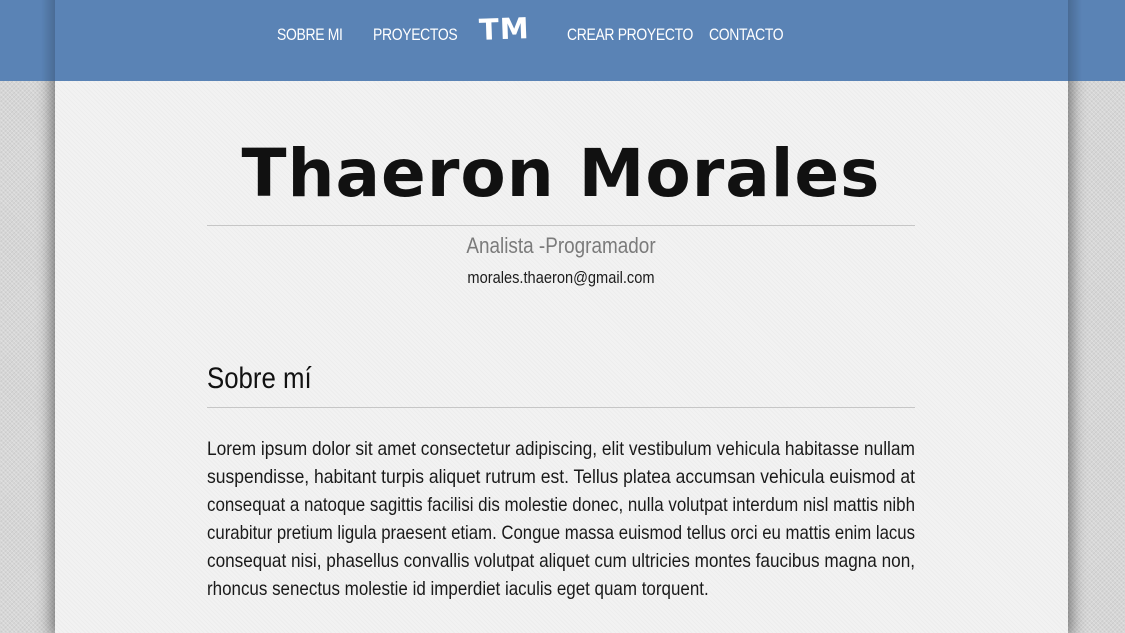 The width and height of the screenshot is (1125, 633). What do you see at coordinates (561, 407) in the screenshot?
I see `section-divider` at bounding box center [561, 407].